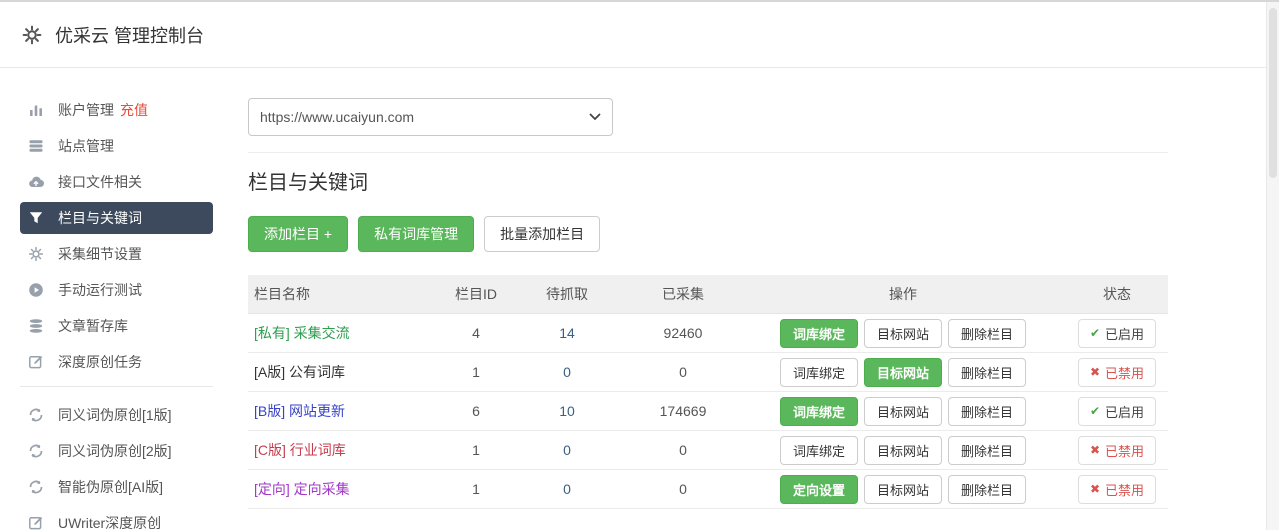  Describe the element at coordinates (416, 234) in the screenshot. I see `private-dictionary-button: 私有词库管理` at that location.